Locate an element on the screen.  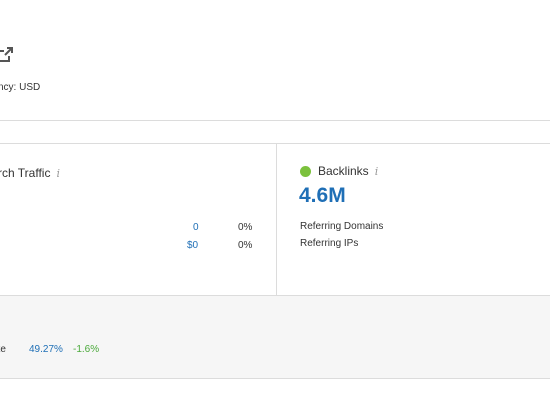
backlinks-title-text: Backlinks is located at coordinates (343, 171).